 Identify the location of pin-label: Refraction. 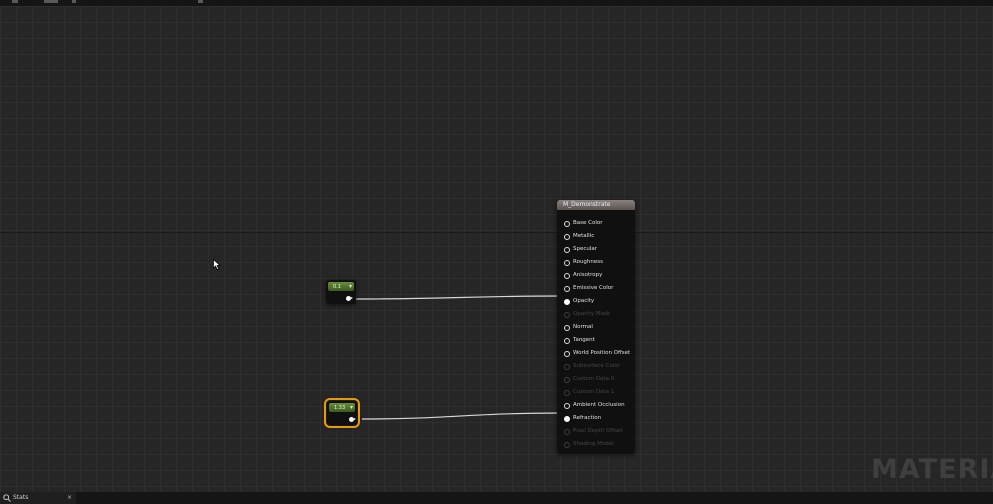
(587, 418).